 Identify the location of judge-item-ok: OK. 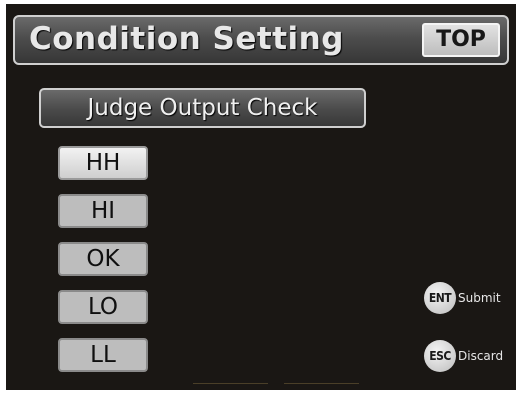
(103, 259).